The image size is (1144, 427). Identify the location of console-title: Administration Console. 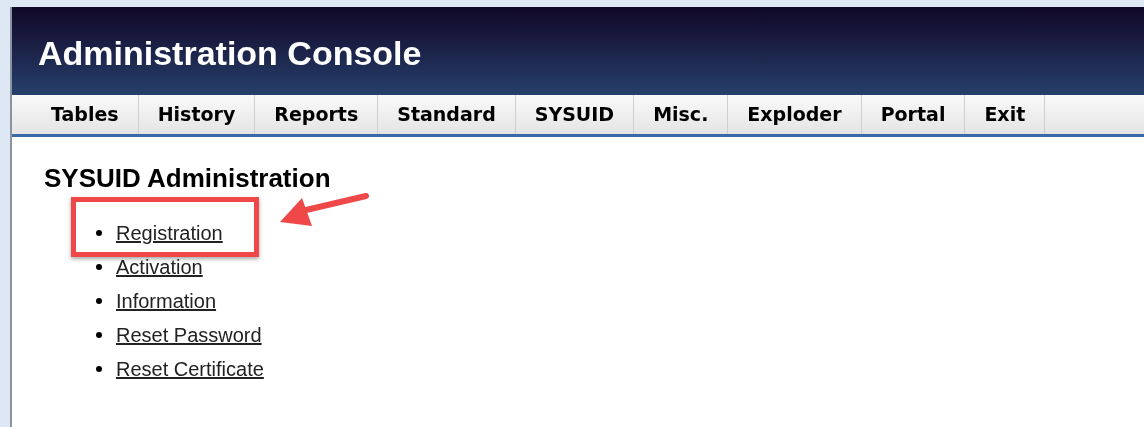
(230, 53).